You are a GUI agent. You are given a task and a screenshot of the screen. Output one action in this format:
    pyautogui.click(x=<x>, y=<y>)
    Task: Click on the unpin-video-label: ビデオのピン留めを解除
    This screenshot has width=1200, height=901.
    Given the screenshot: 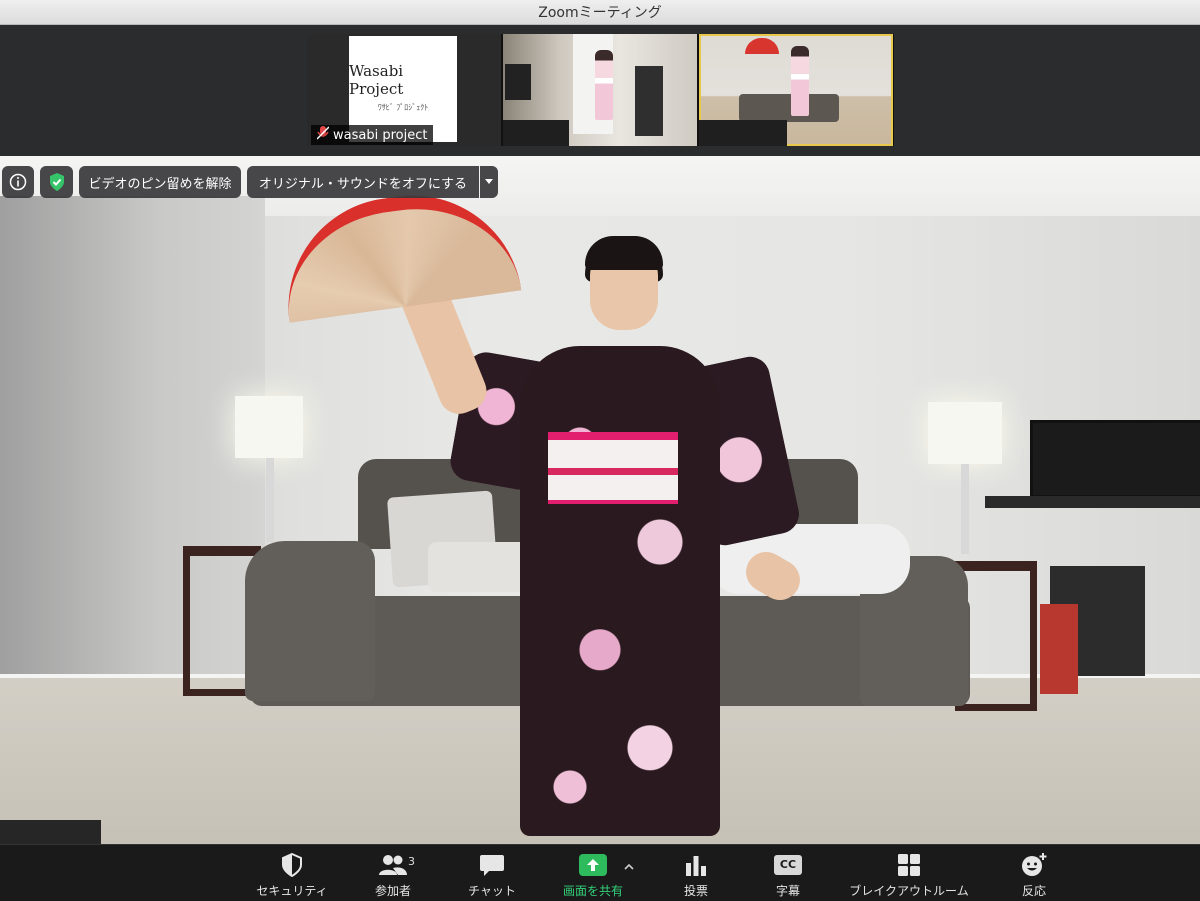 What is the action you would take?
    pyautogui.click(x=160, y=184)
    